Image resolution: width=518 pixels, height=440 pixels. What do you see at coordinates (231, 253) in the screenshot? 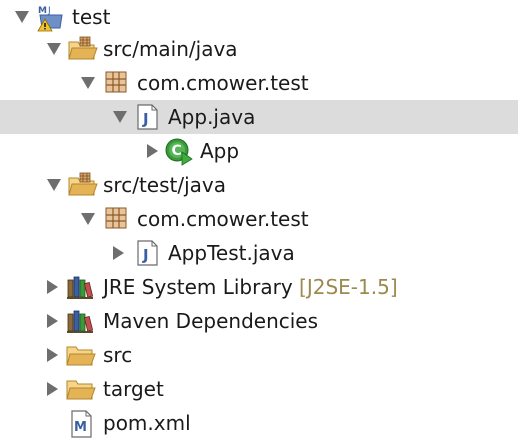
I see `apptest-java-label: AppTest.java` at bounding box center [231, 253].